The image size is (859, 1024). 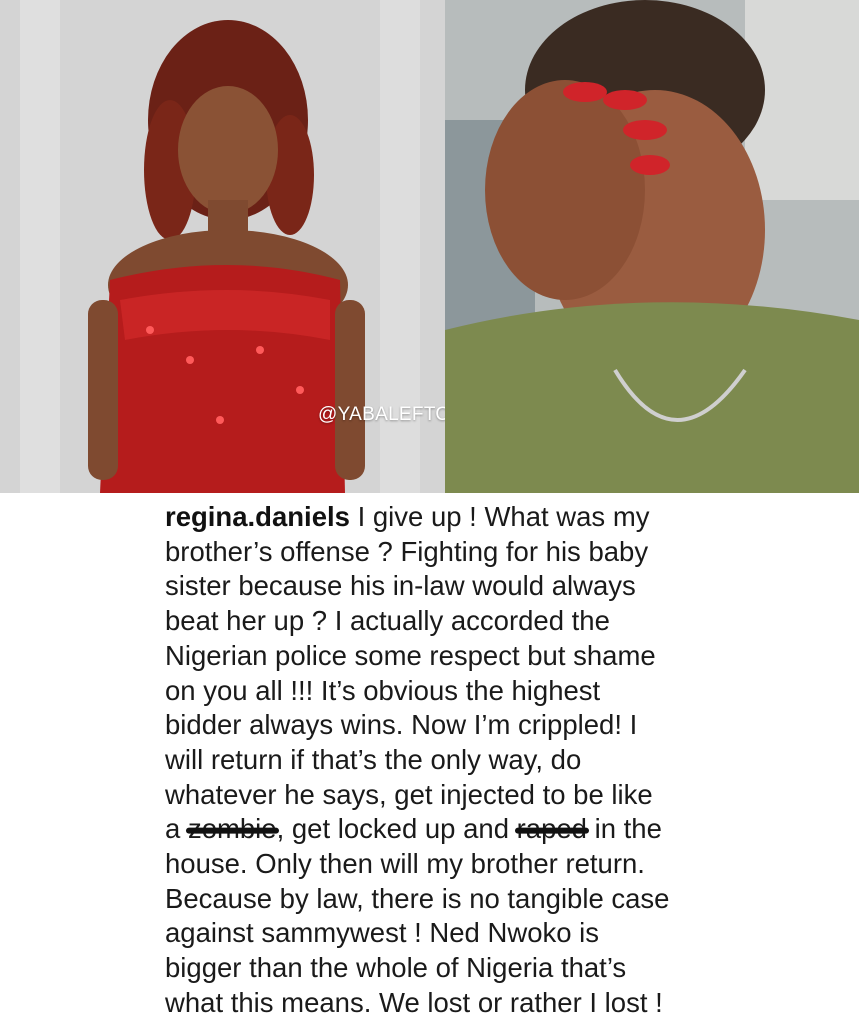 What do you see at coordinates (396, 968) in the screenshot?
I see `caption-line: bigger than the whole of Nigeria that’s` at bounding box center [396, 968].